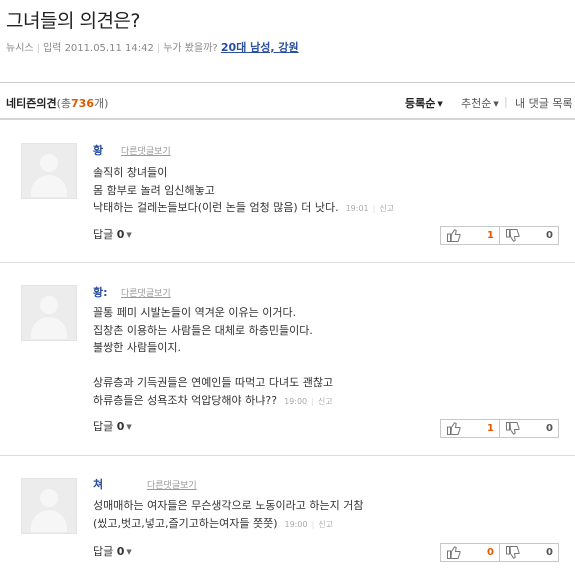 The height and width of the screenshot is (577, 575). Describe the element at coordinates (137, 347) in the screenshot. I see `comment-line: 불쌍한 사람들이지.` at that location.